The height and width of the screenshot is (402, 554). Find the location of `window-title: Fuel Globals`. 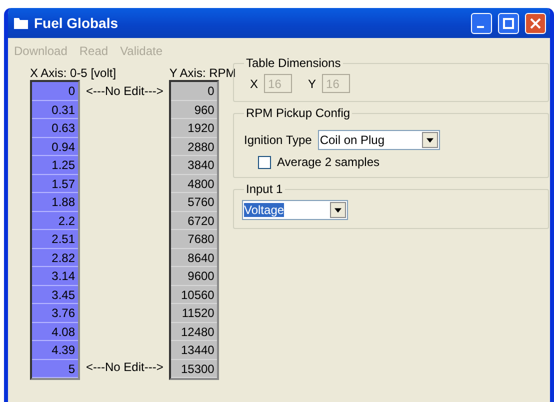

window-title: Fuel Globals is located at coordinates (77, 23).